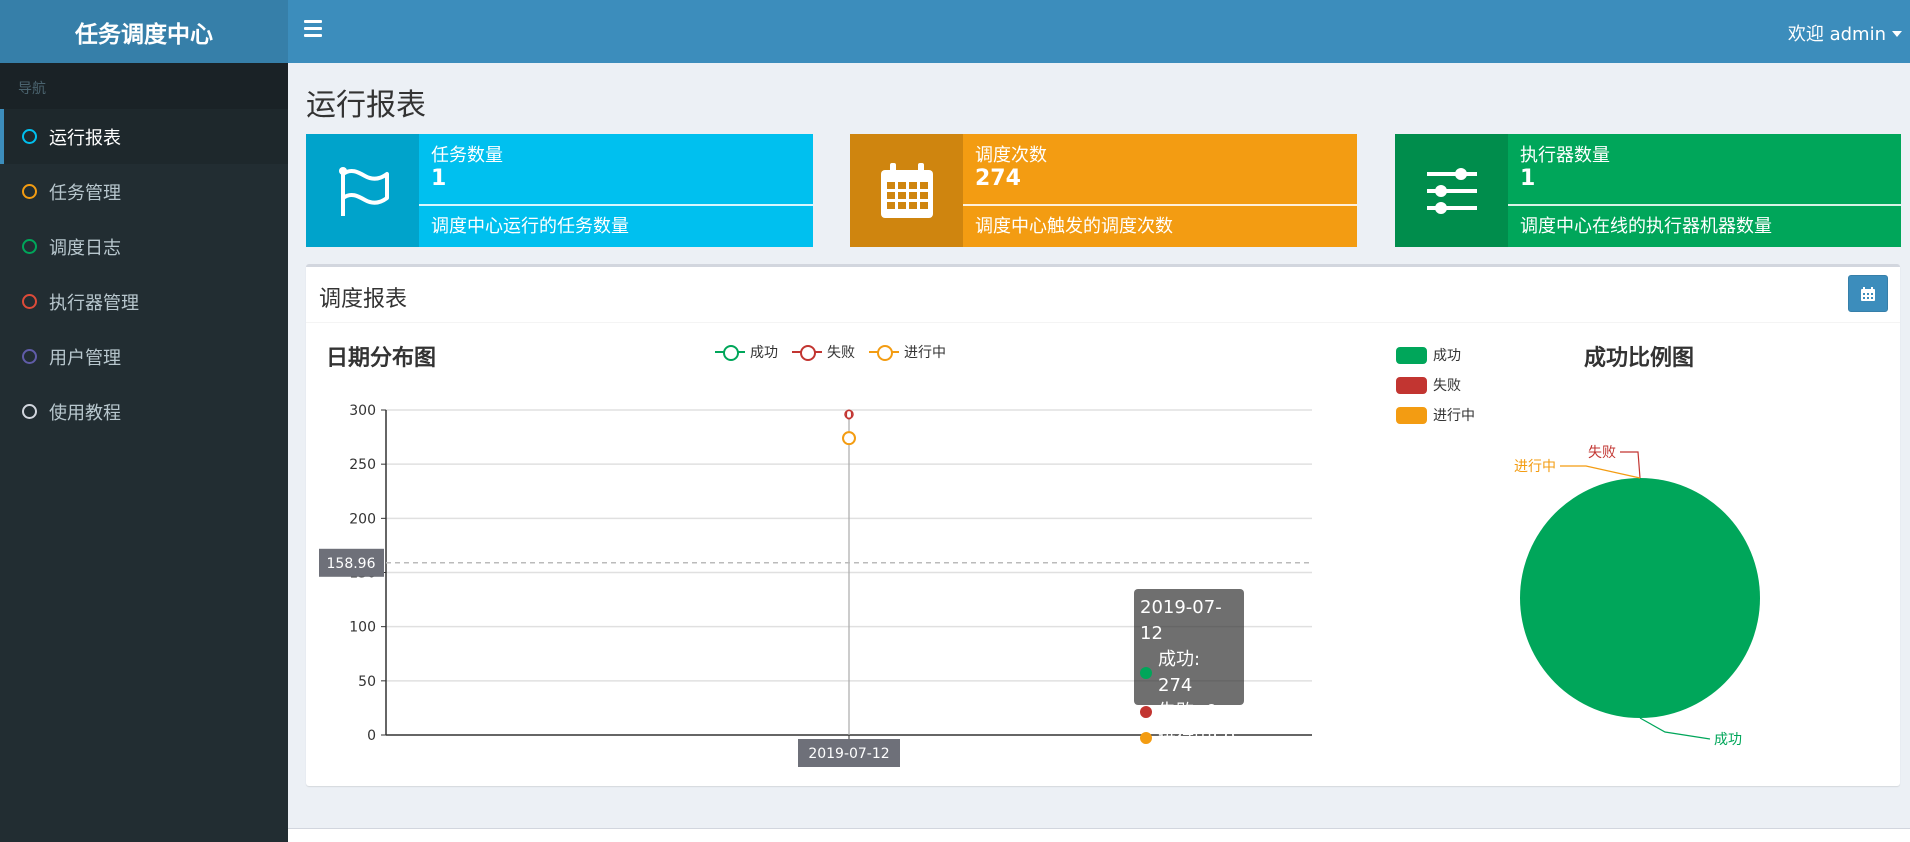  What do you see at coordinates (1099, 31) in the screenshot?
I see `top-navbar: 欢迎 admin` at bounding box center [1099, 31].